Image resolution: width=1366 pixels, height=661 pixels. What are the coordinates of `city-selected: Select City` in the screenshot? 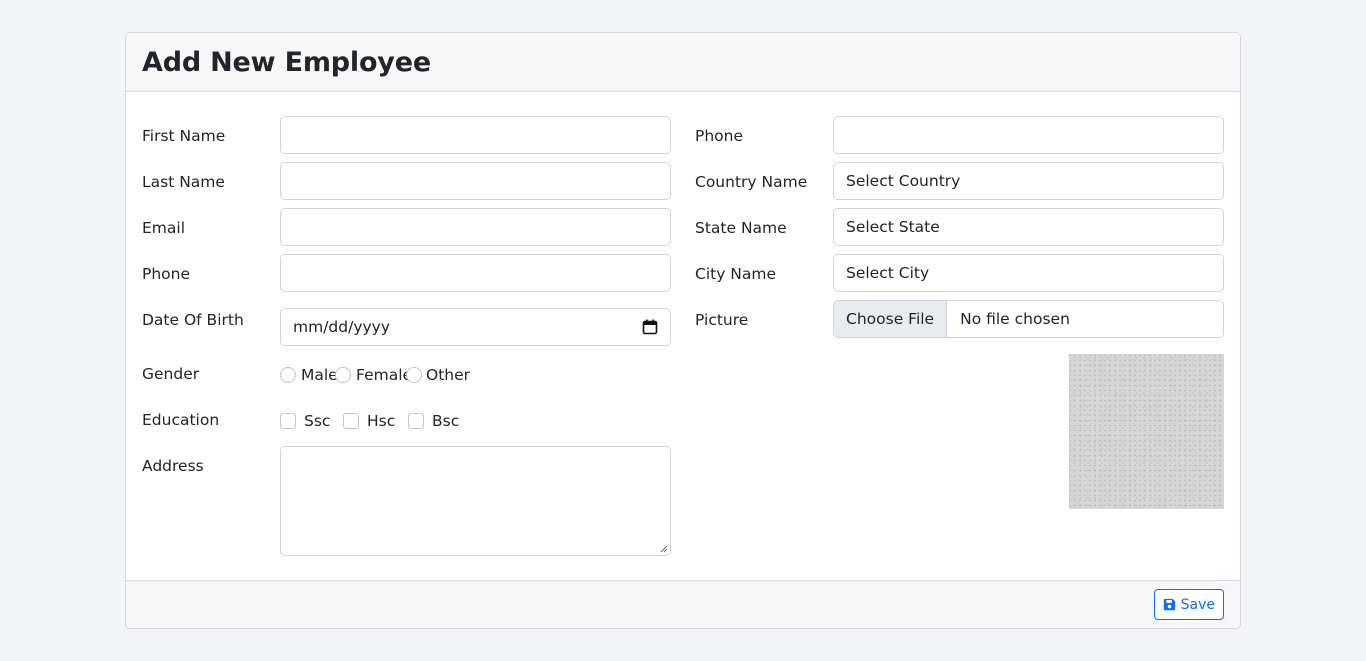 It's located at (888, 273).